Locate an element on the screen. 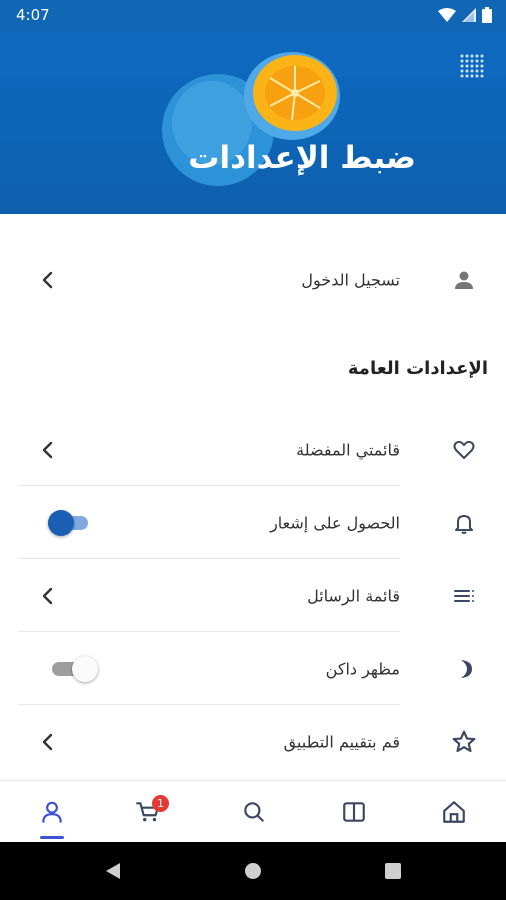 The height and width of the screenshot is (900, 506). nav-cart: 1 is located at coordinates (148, 812).